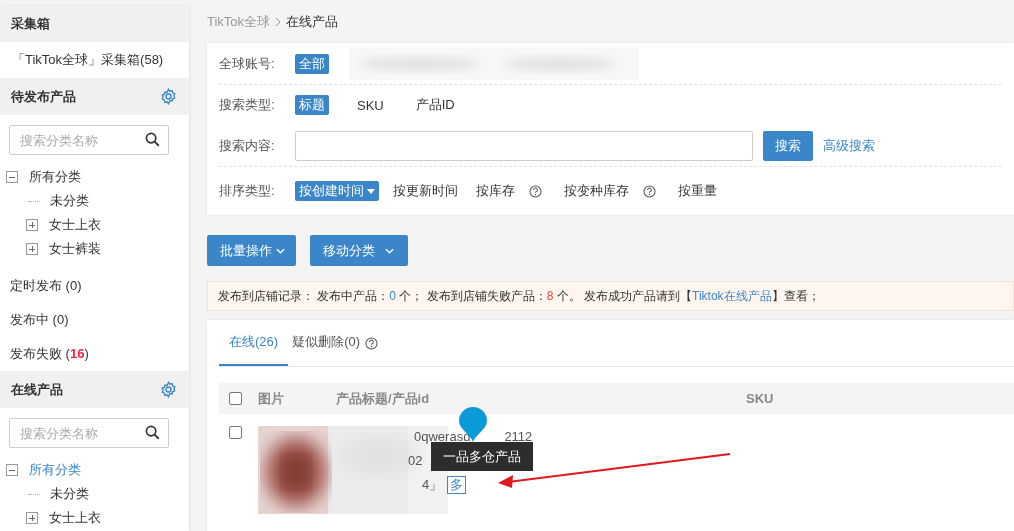 Image resolution: width=1014 pixels, height=531 pixels. Describe the element at coordinates (94, 354) in the screenshot. I see `status-item: 发布失败 (16)` at that location.